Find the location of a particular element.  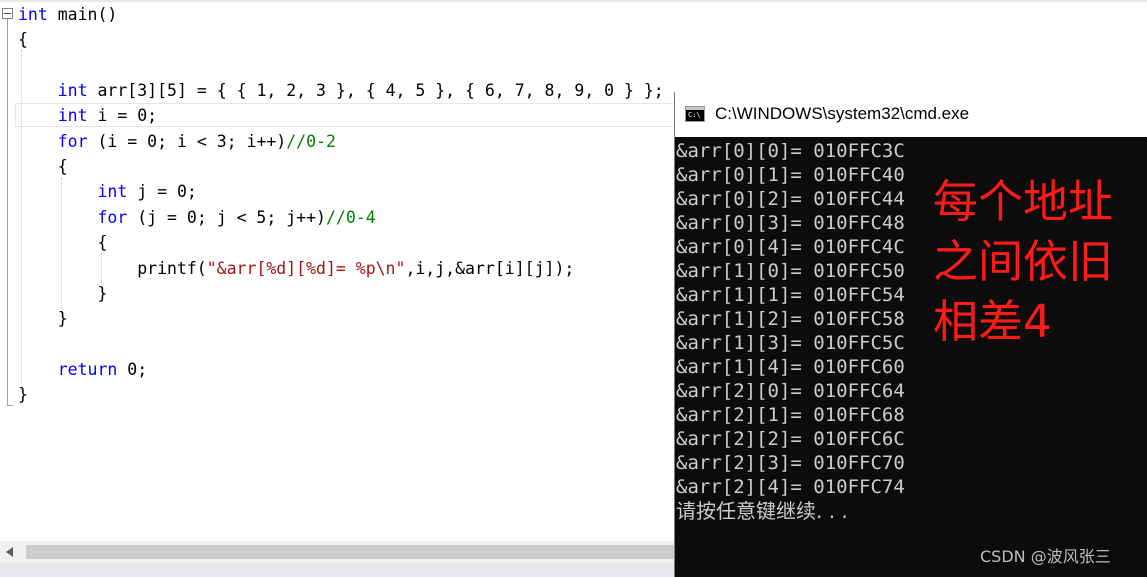

fold-guide-end is located at coordinates (10, 405).